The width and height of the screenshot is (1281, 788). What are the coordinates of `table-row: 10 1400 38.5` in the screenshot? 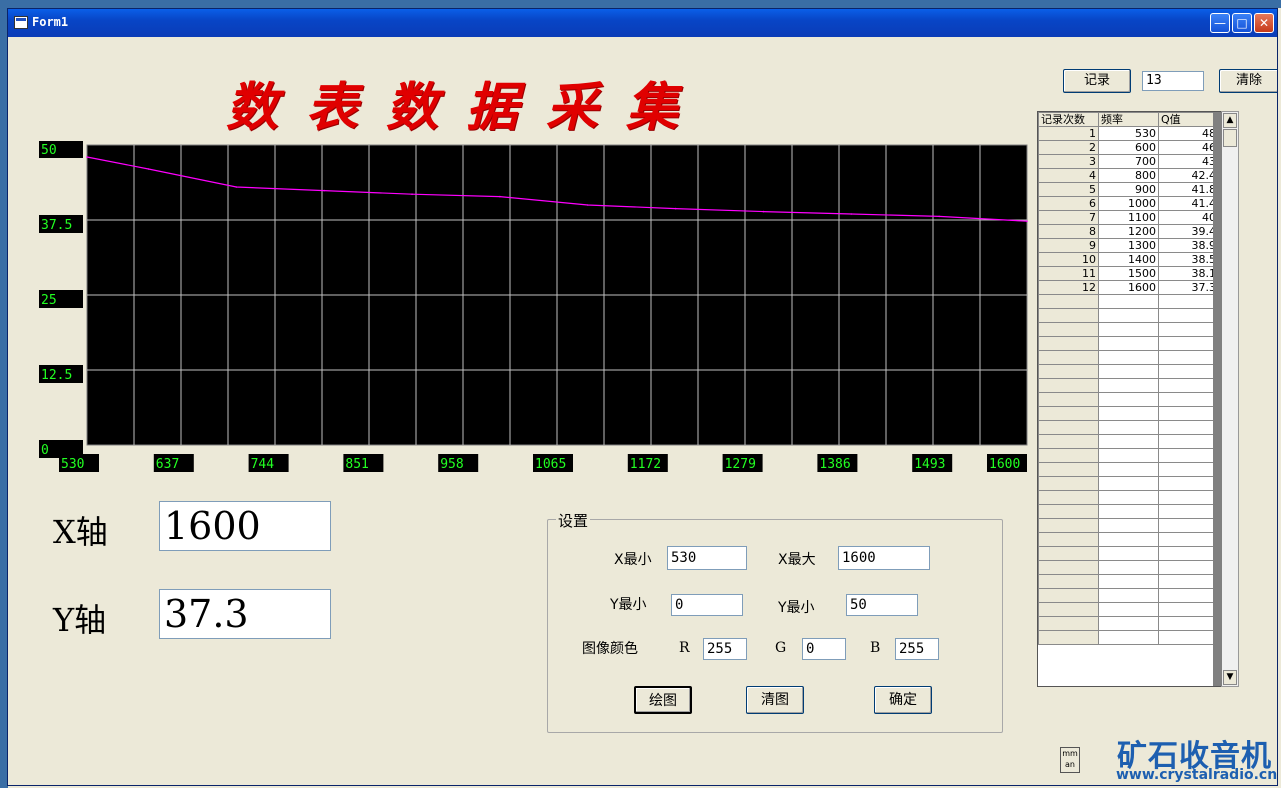 It's located at (1128, 259).